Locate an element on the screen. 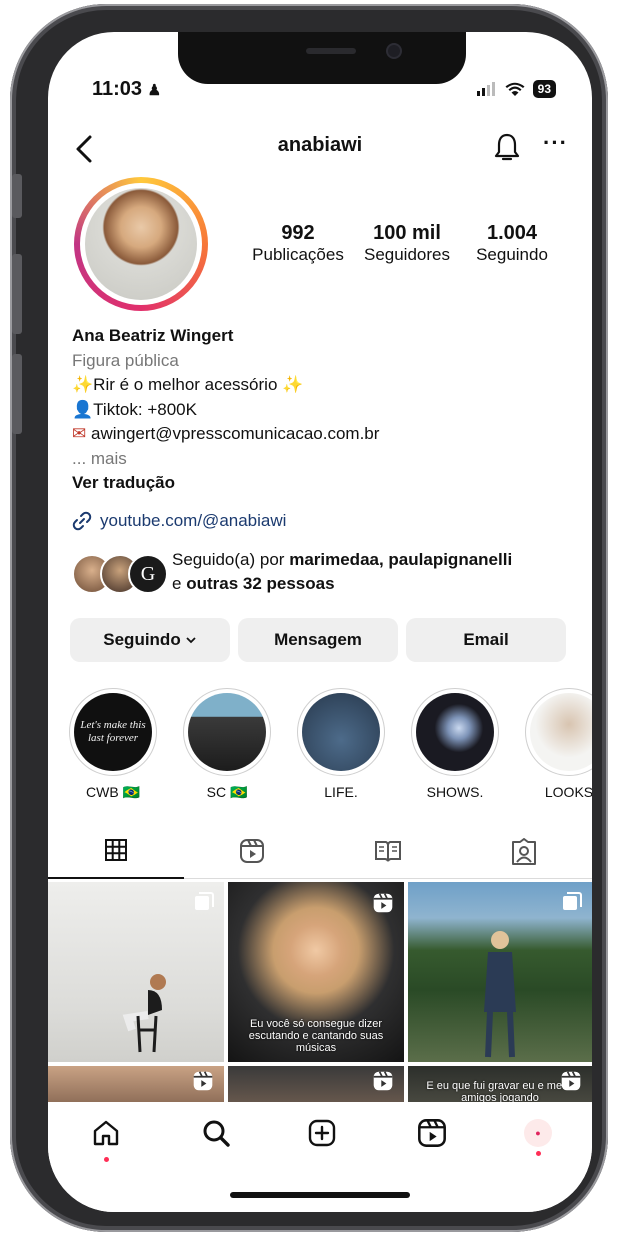  highlight-shows: SHOWS. is located at coordinates (455, 744).